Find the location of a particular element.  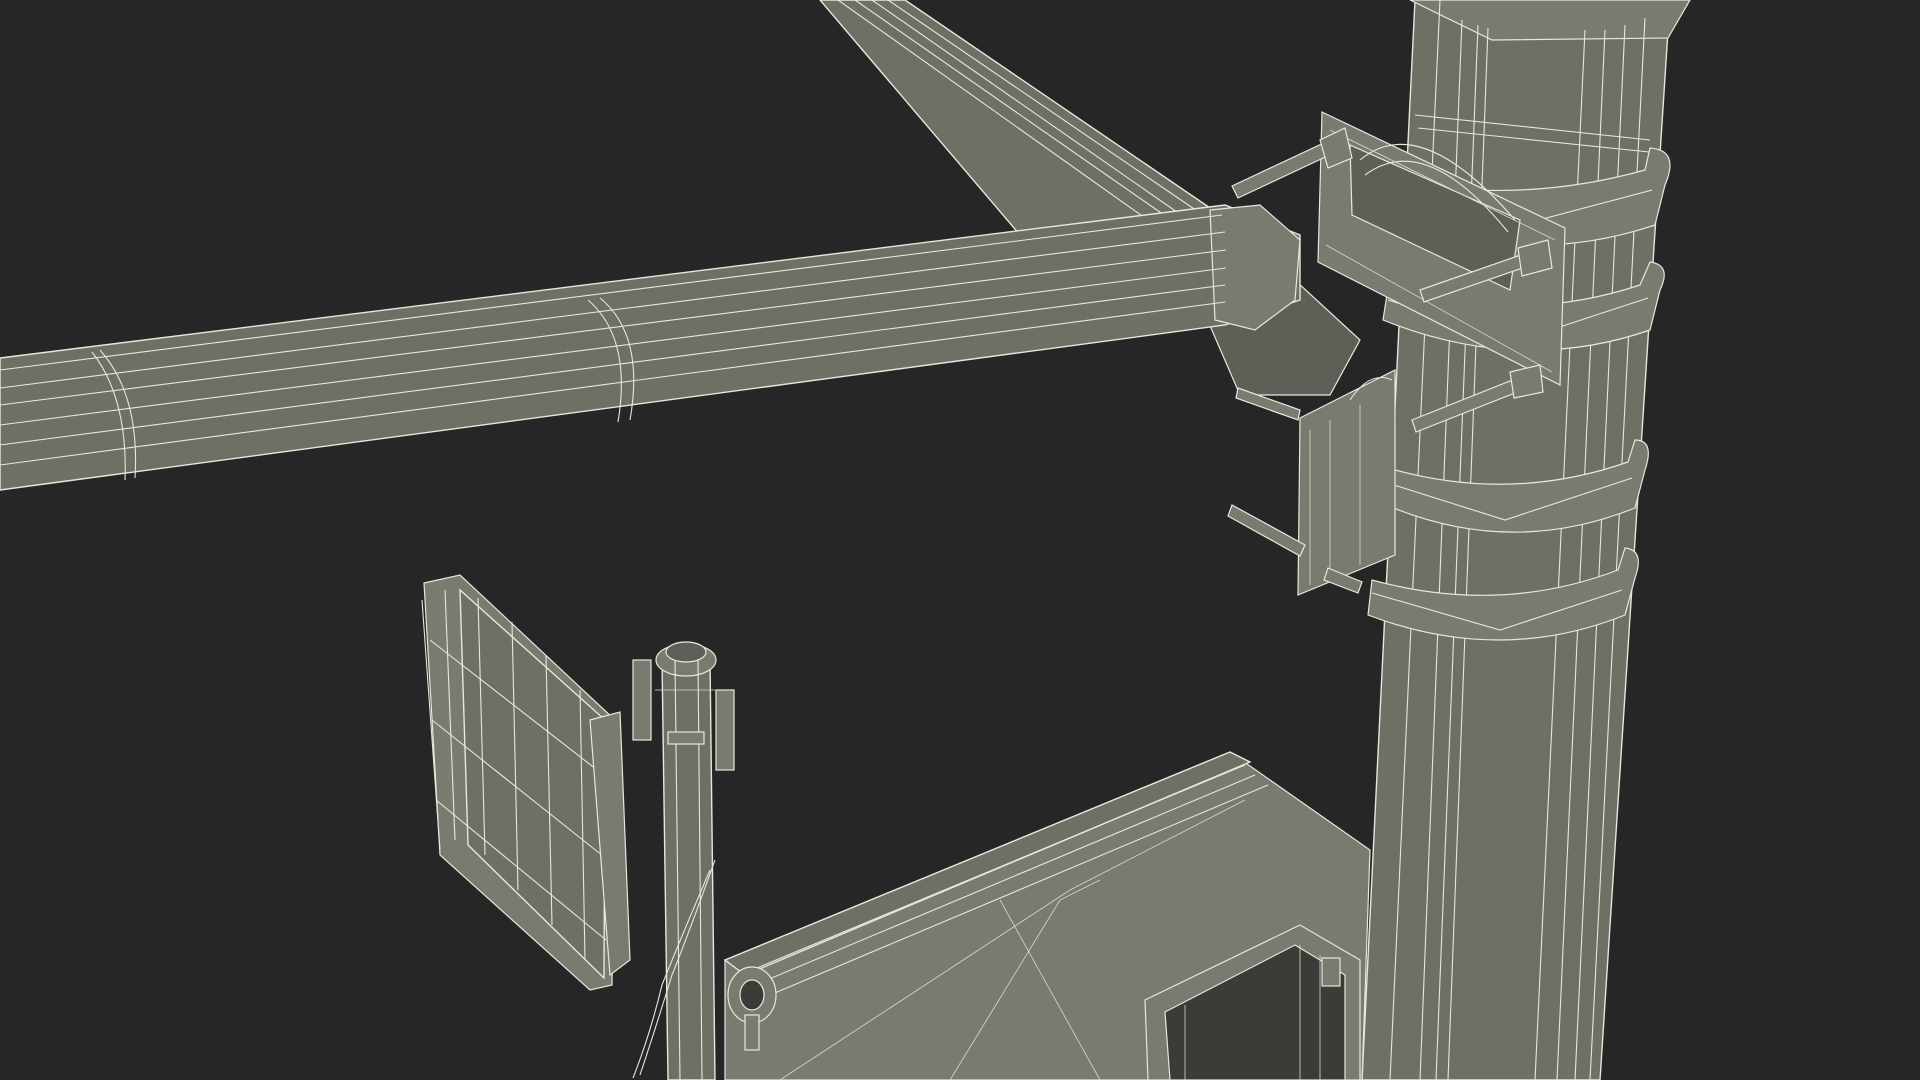

lower-mounting-plate is located at coordinates (1346, 482).